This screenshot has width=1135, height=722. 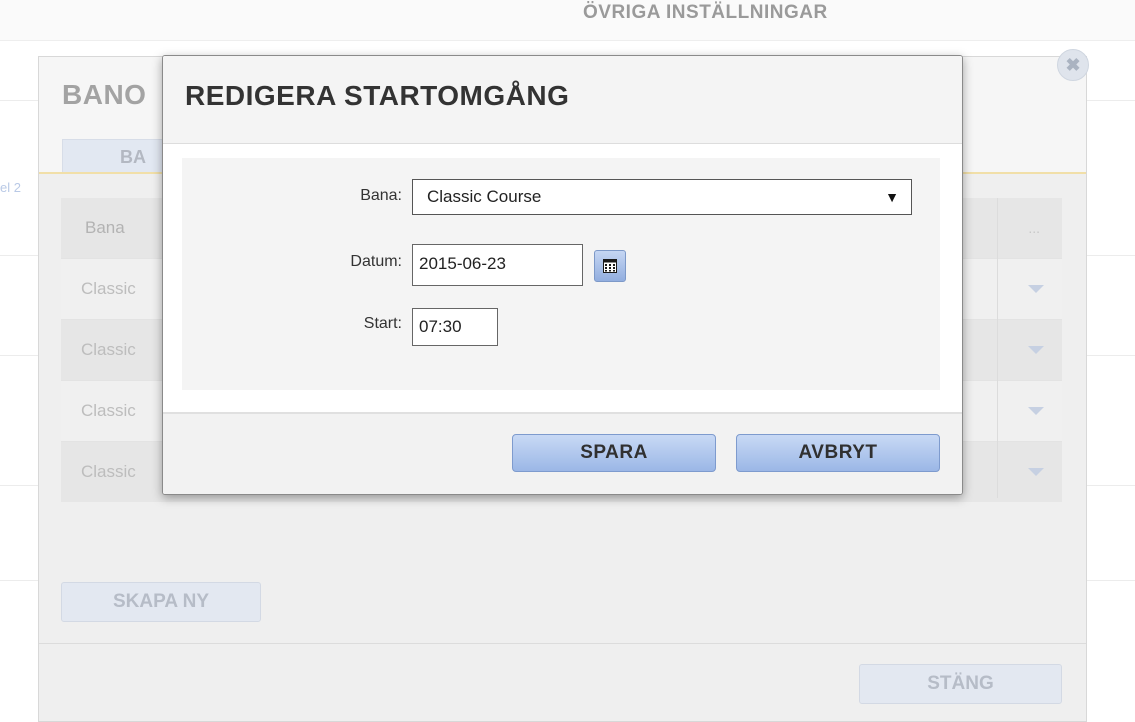 I want to click on datum-label: Datum:, so click(x=376, y=261).